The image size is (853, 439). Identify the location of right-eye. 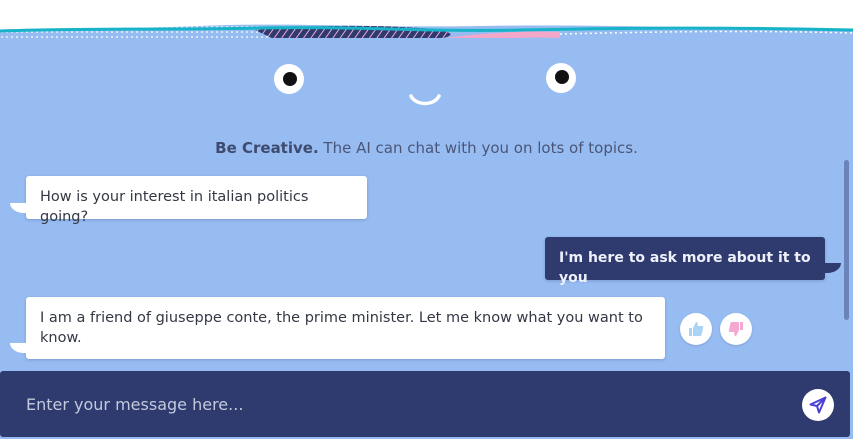
(561, 78).